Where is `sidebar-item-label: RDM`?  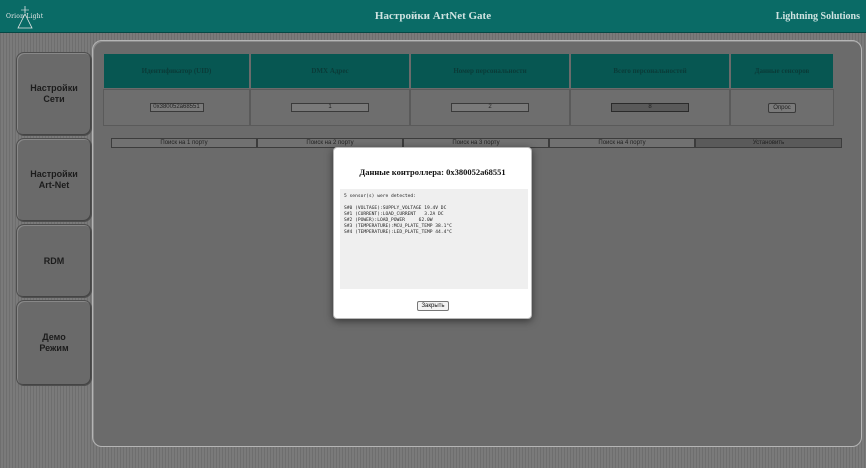 sidebar-item-label: RDM is located at coordinates (54, 260).